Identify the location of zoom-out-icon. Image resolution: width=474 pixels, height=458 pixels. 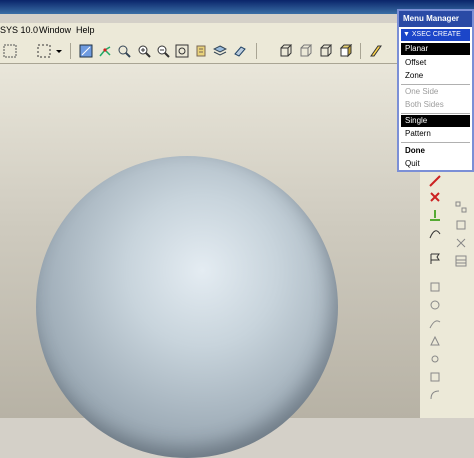
(163, 51).